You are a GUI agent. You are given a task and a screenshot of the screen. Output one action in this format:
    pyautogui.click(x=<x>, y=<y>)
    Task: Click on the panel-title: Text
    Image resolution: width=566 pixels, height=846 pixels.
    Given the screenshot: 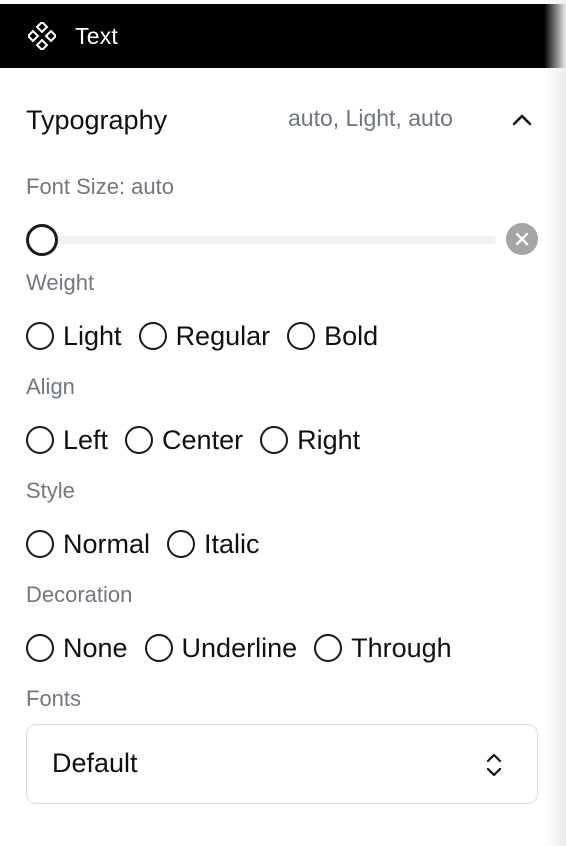 What is the action you would take?
    pyautogui.click(x=96, y=35)
    